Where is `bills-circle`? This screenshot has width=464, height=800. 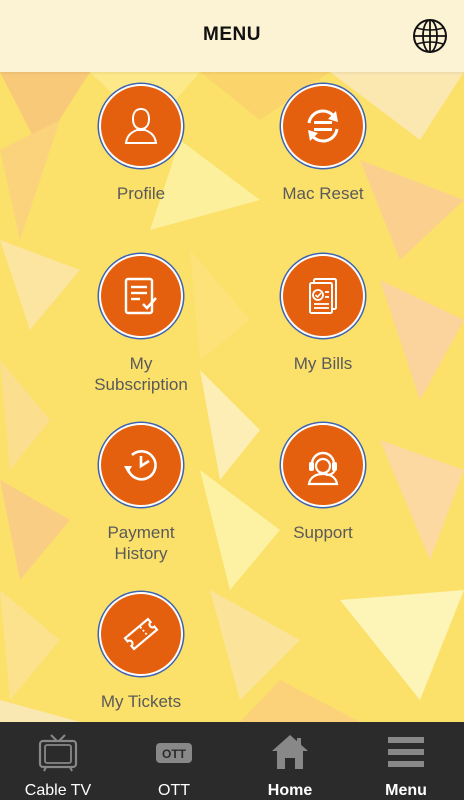
bills-circle is located at coordinates (323, 296).